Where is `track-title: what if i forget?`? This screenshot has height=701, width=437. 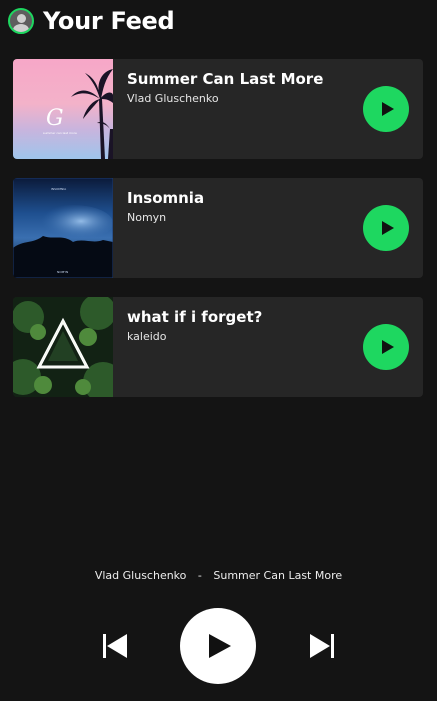
track-title: what if i forget? is located at coordinates (195, 317).